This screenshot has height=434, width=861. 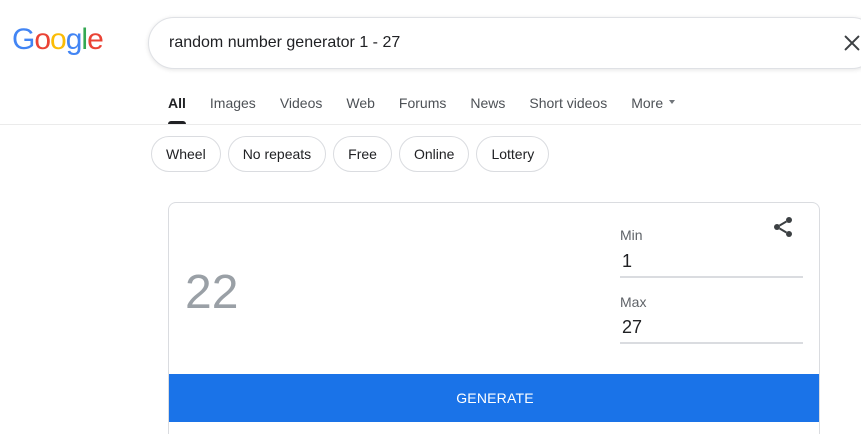 What do you see at coordinates (489, 43) in the screenshot?
I see `search-input` at bounding box center [489, 43].